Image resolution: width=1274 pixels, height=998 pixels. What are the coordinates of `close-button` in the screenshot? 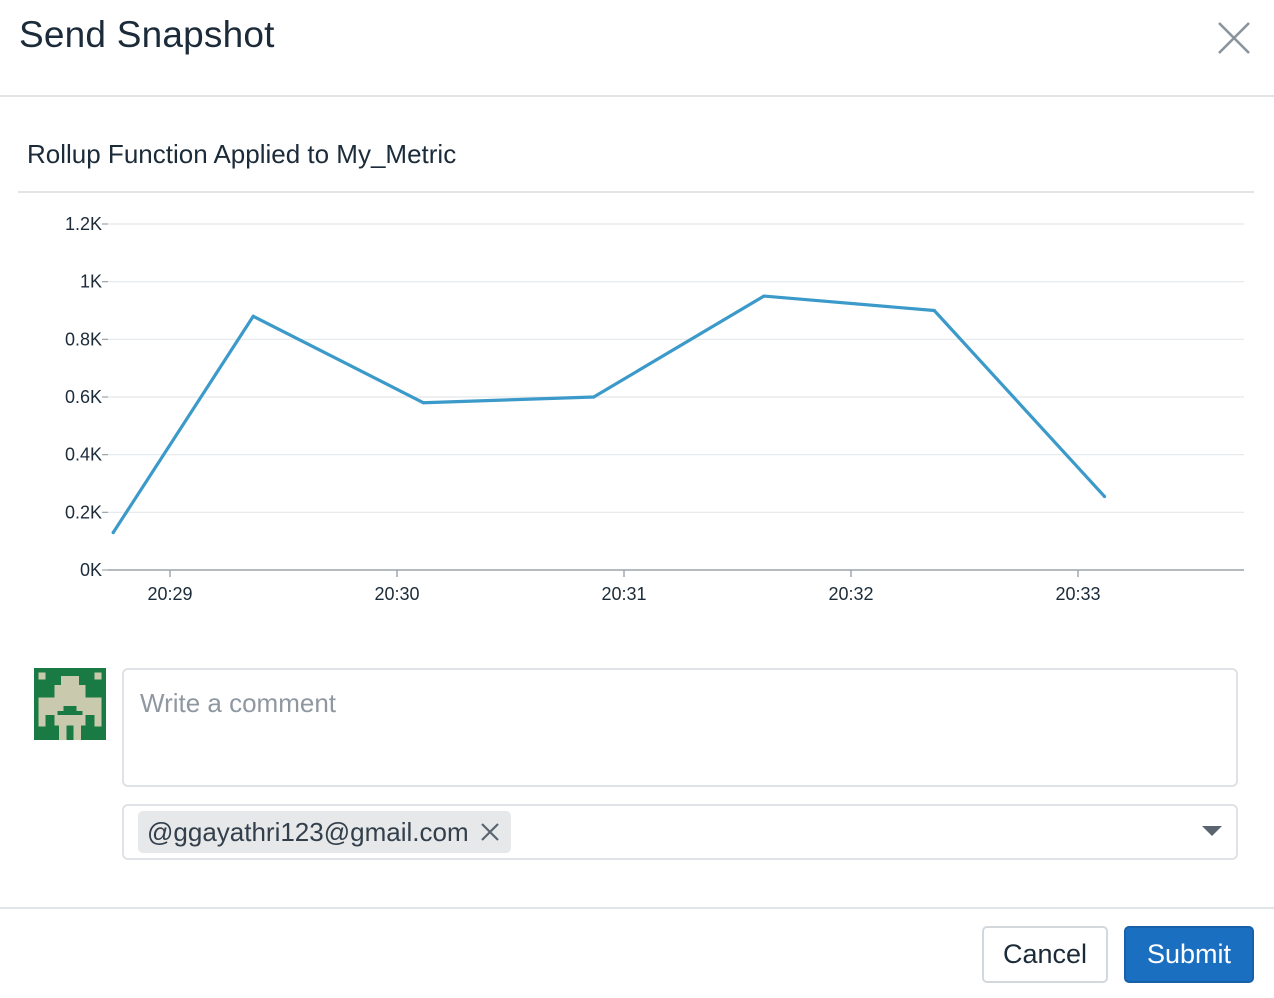 It's located at (1234, 38).